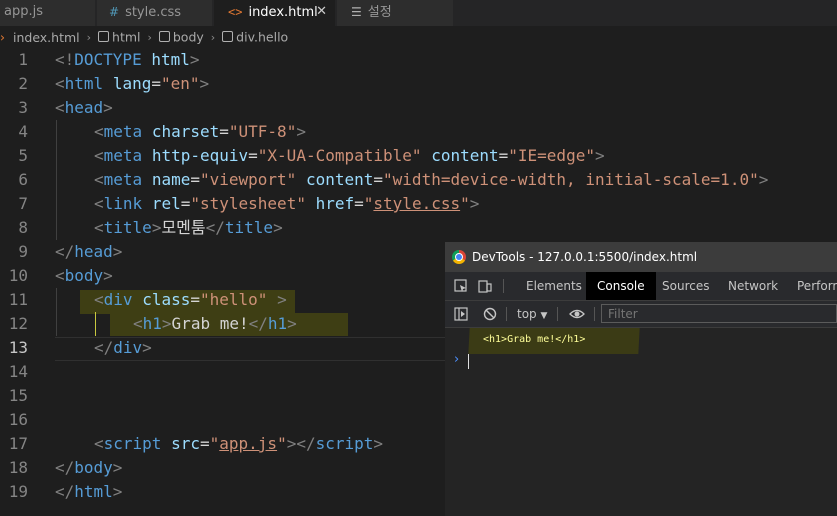  I want to click on devtools-title: DevTools - 127.0.0.1:5500/index.html, so click(585, 257).